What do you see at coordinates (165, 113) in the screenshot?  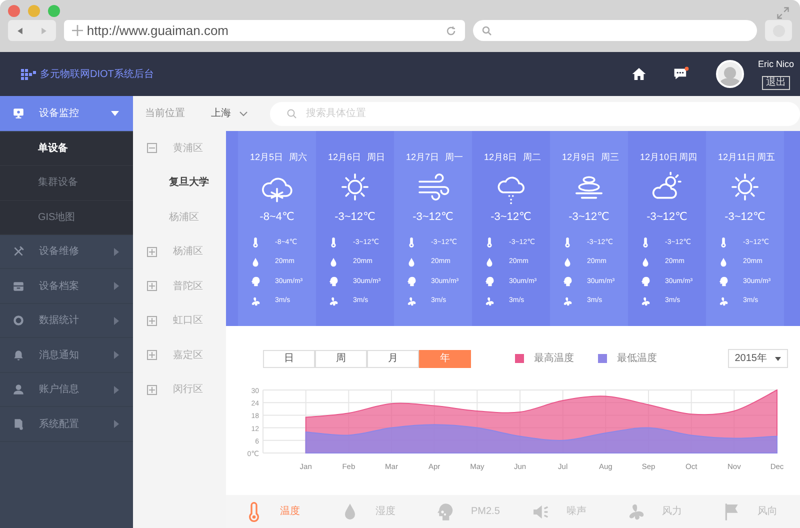 I see `location-label: 当前位置` at bounding box center [165, 113].